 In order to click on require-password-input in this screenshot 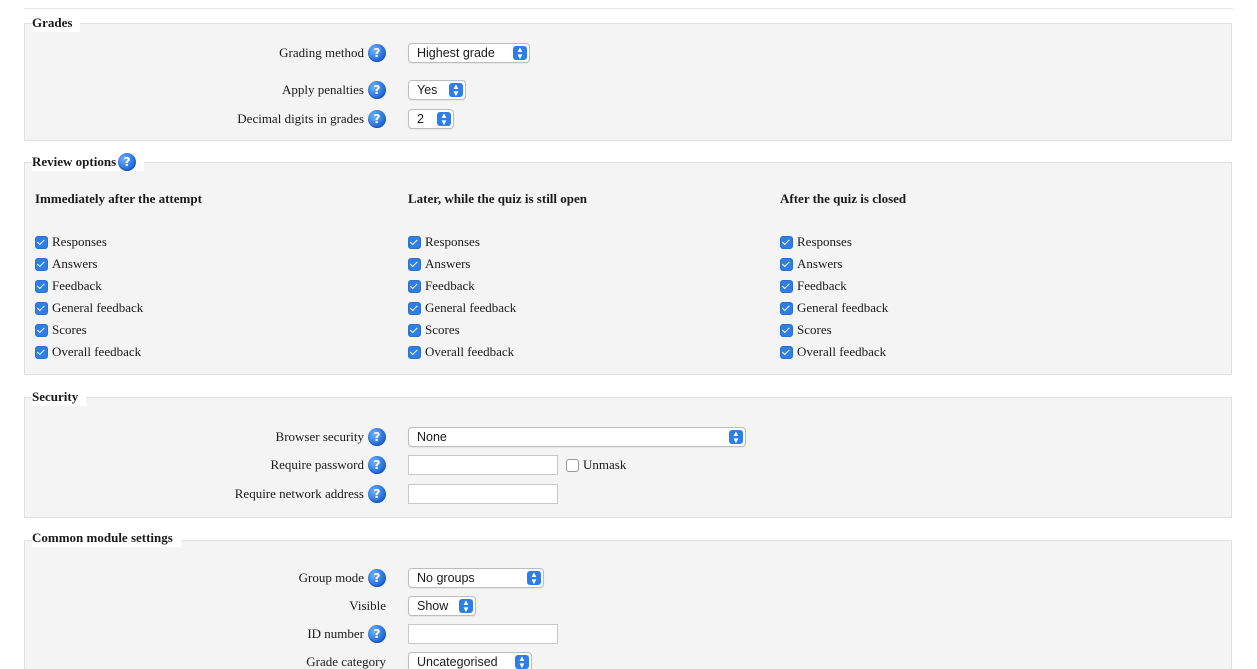, I will do `click(483, 465)`.